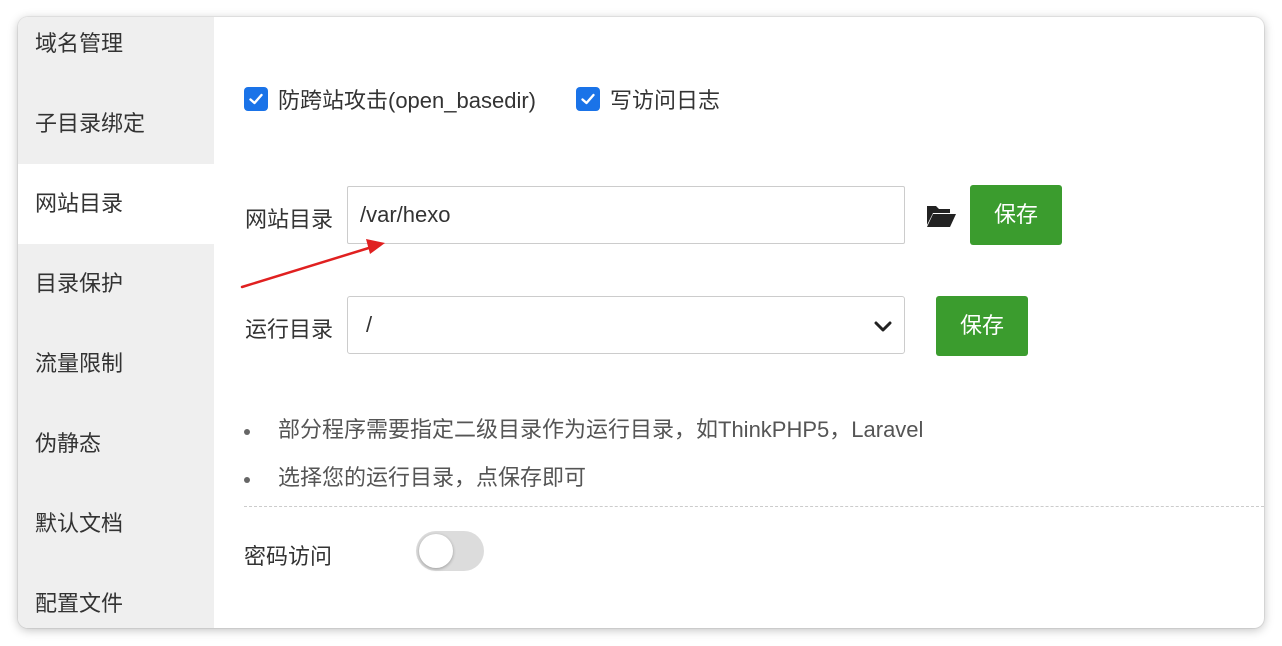 This screenshot has width=1282, height=646. Describe the element at coordinates (116, 204) in the screenshot. I see `sidebar-item-site-directory: 网站目录` at that location.